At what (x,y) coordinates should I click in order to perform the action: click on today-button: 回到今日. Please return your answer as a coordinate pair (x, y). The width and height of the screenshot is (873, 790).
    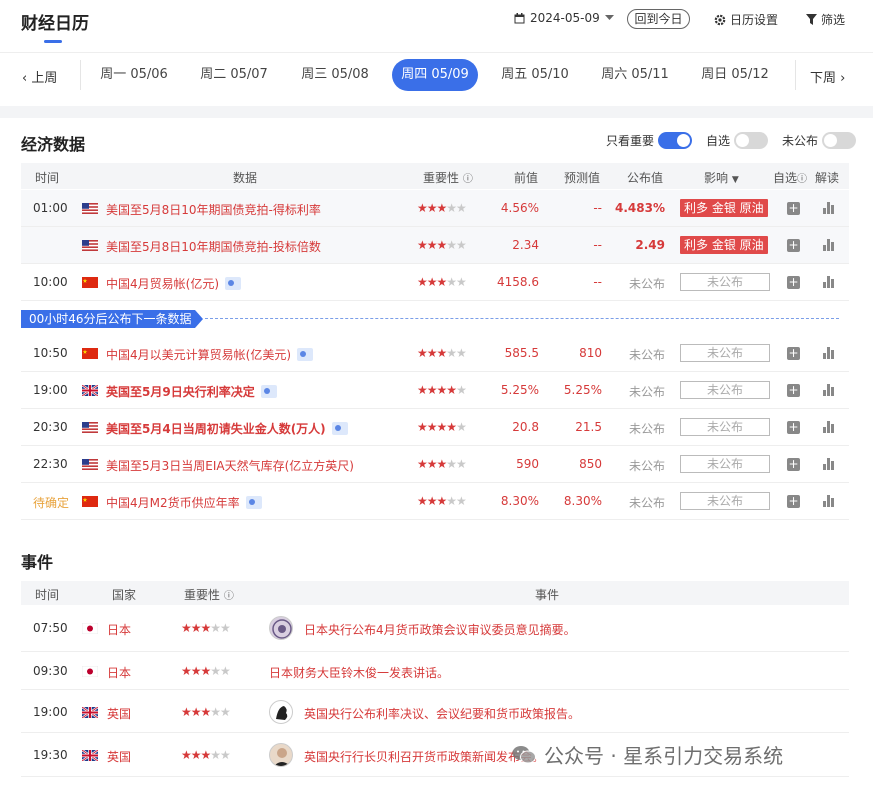
    Looking at the image, I should click on (658, 19).